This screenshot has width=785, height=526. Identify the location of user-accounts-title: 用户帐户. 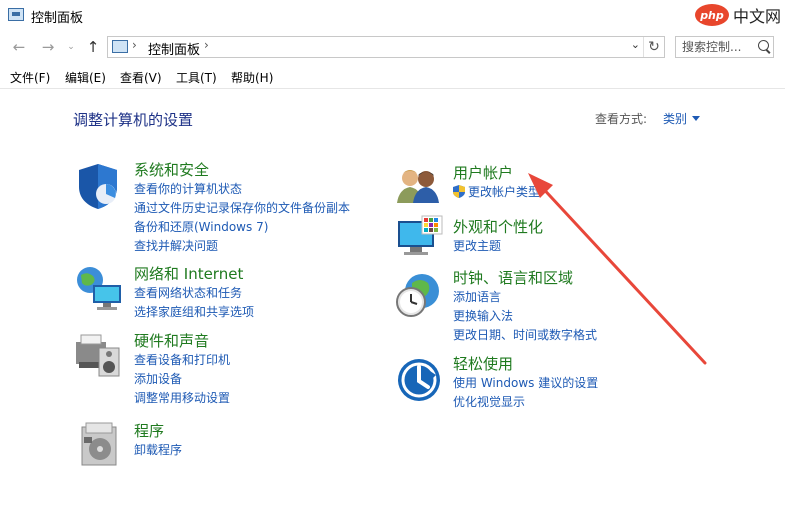
(496, 173).